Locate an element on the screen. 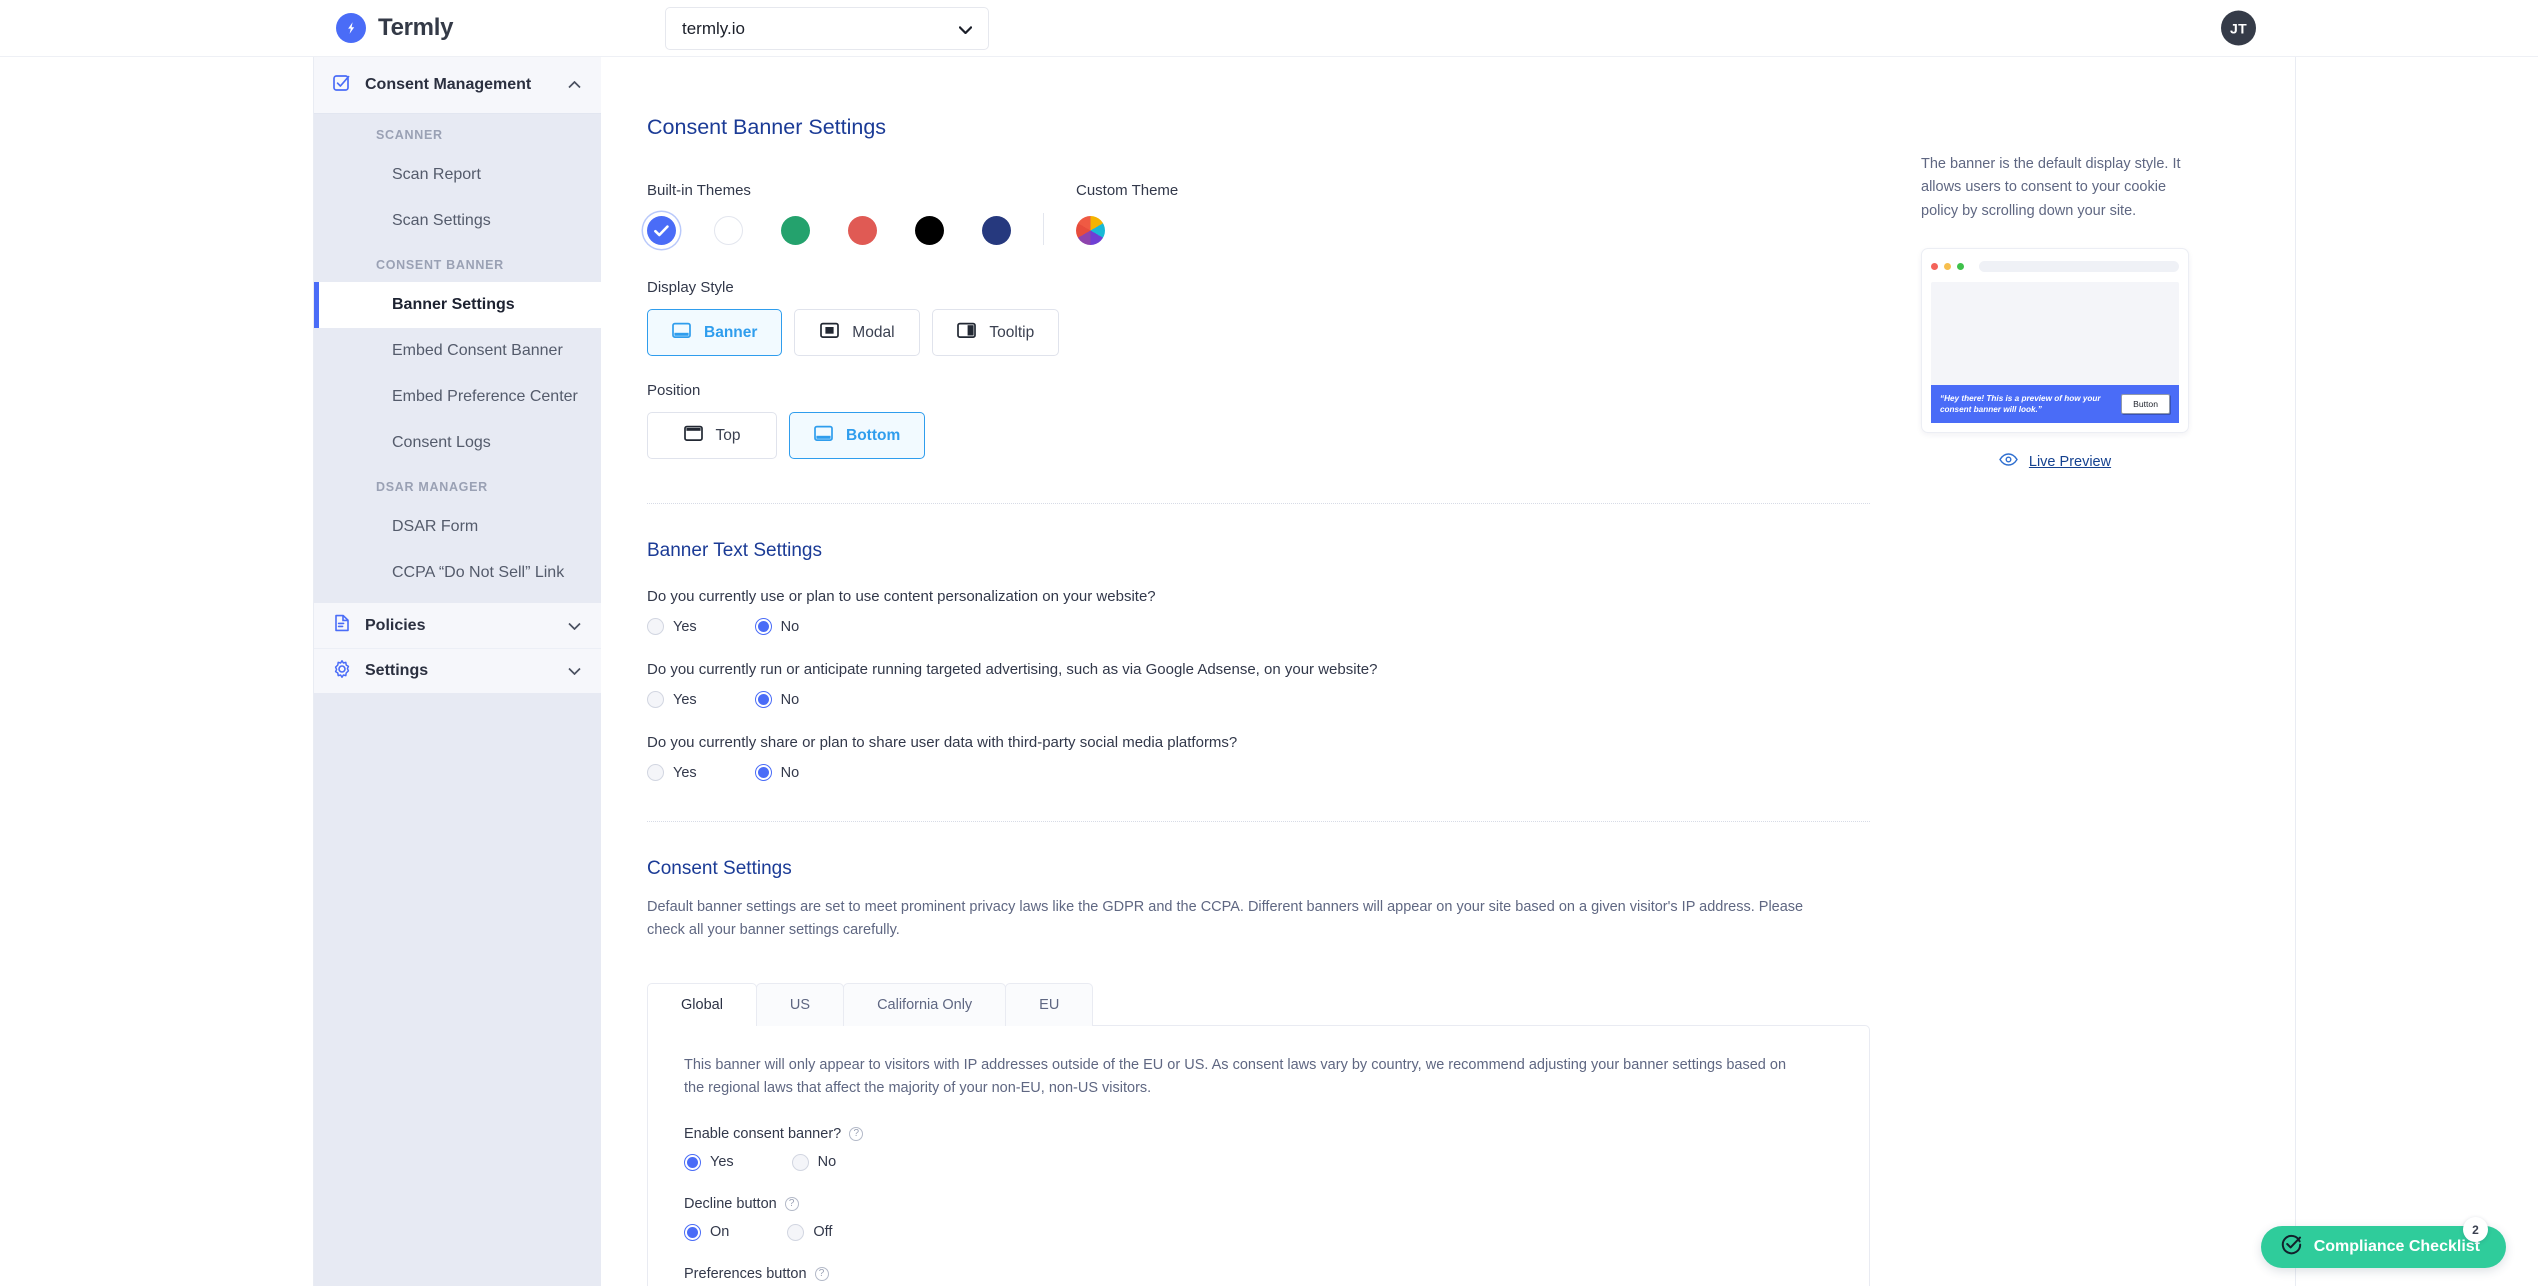 The image size is (2538, 1286). compliance-checklist-label: Compliance Checklist is located at coordinates (2396, 1246).